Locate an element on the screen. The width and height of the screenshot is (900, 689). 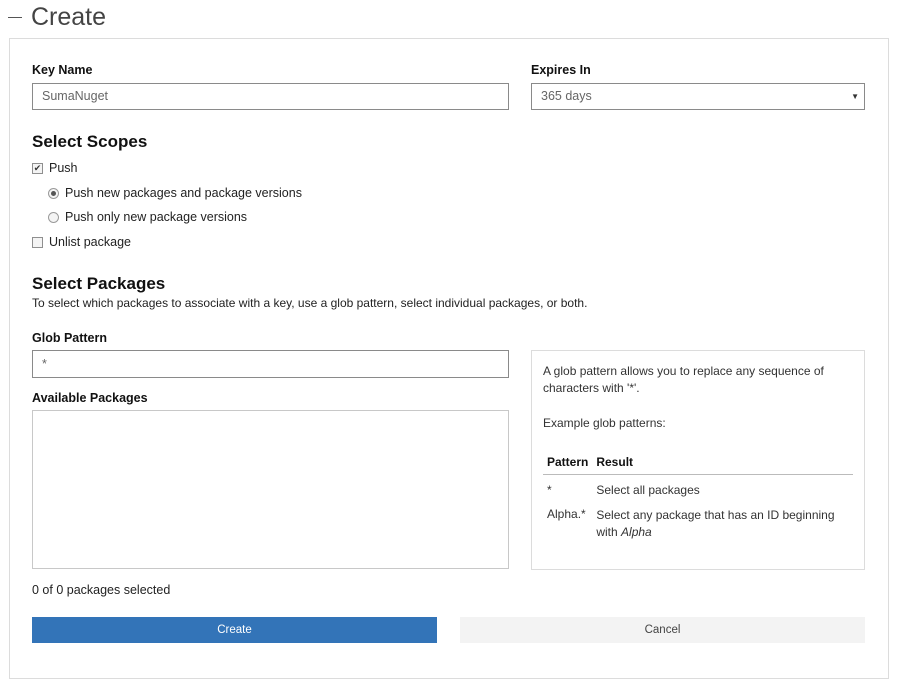
available-packages-list is located at coordinates (270, 489).